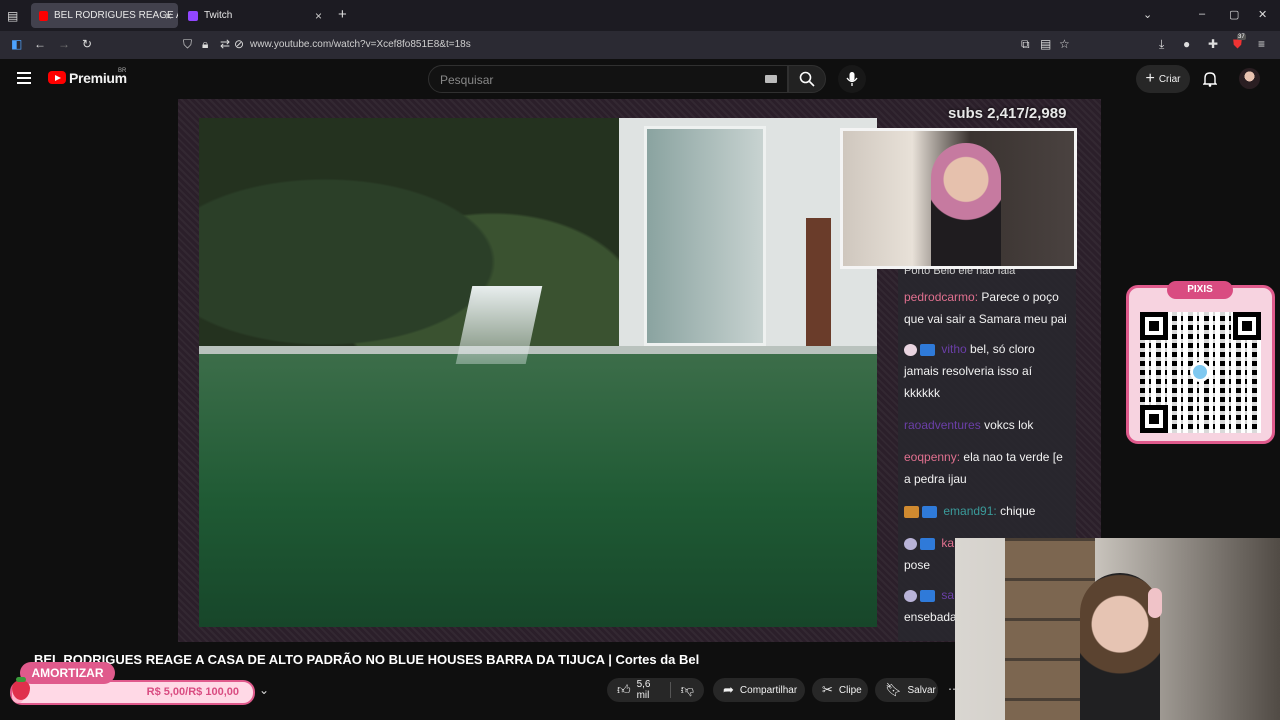  Describe the element at coordinates (67, 673) in the screenshot. I see `amortizar-badge: AMORTIZAR` at that location.